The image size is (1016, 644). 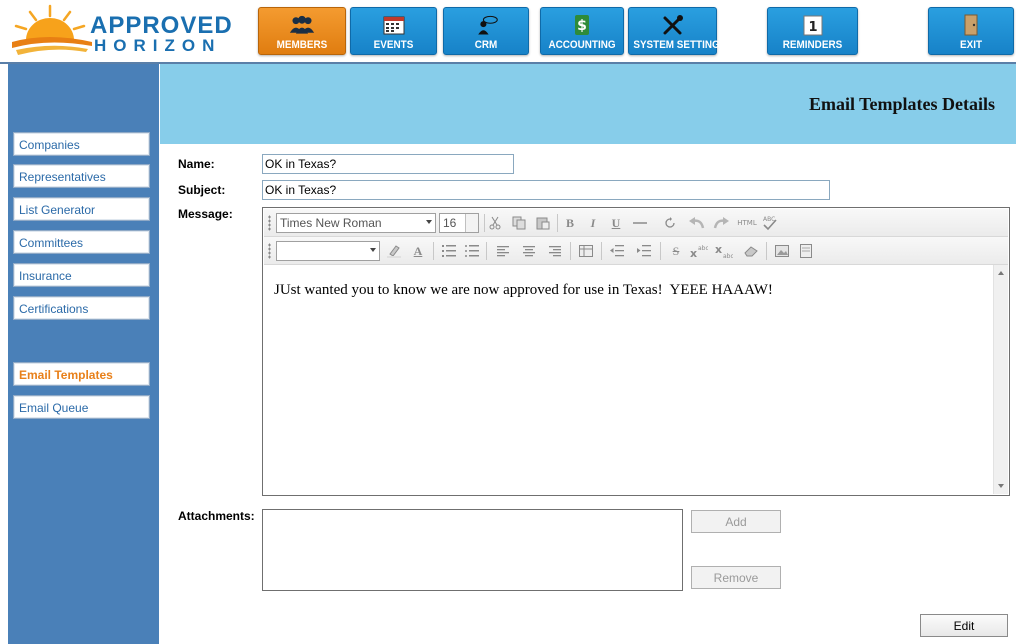 I want to click on nav-reminders-button: 1 REMINDERS, so click(x=812, y=31).